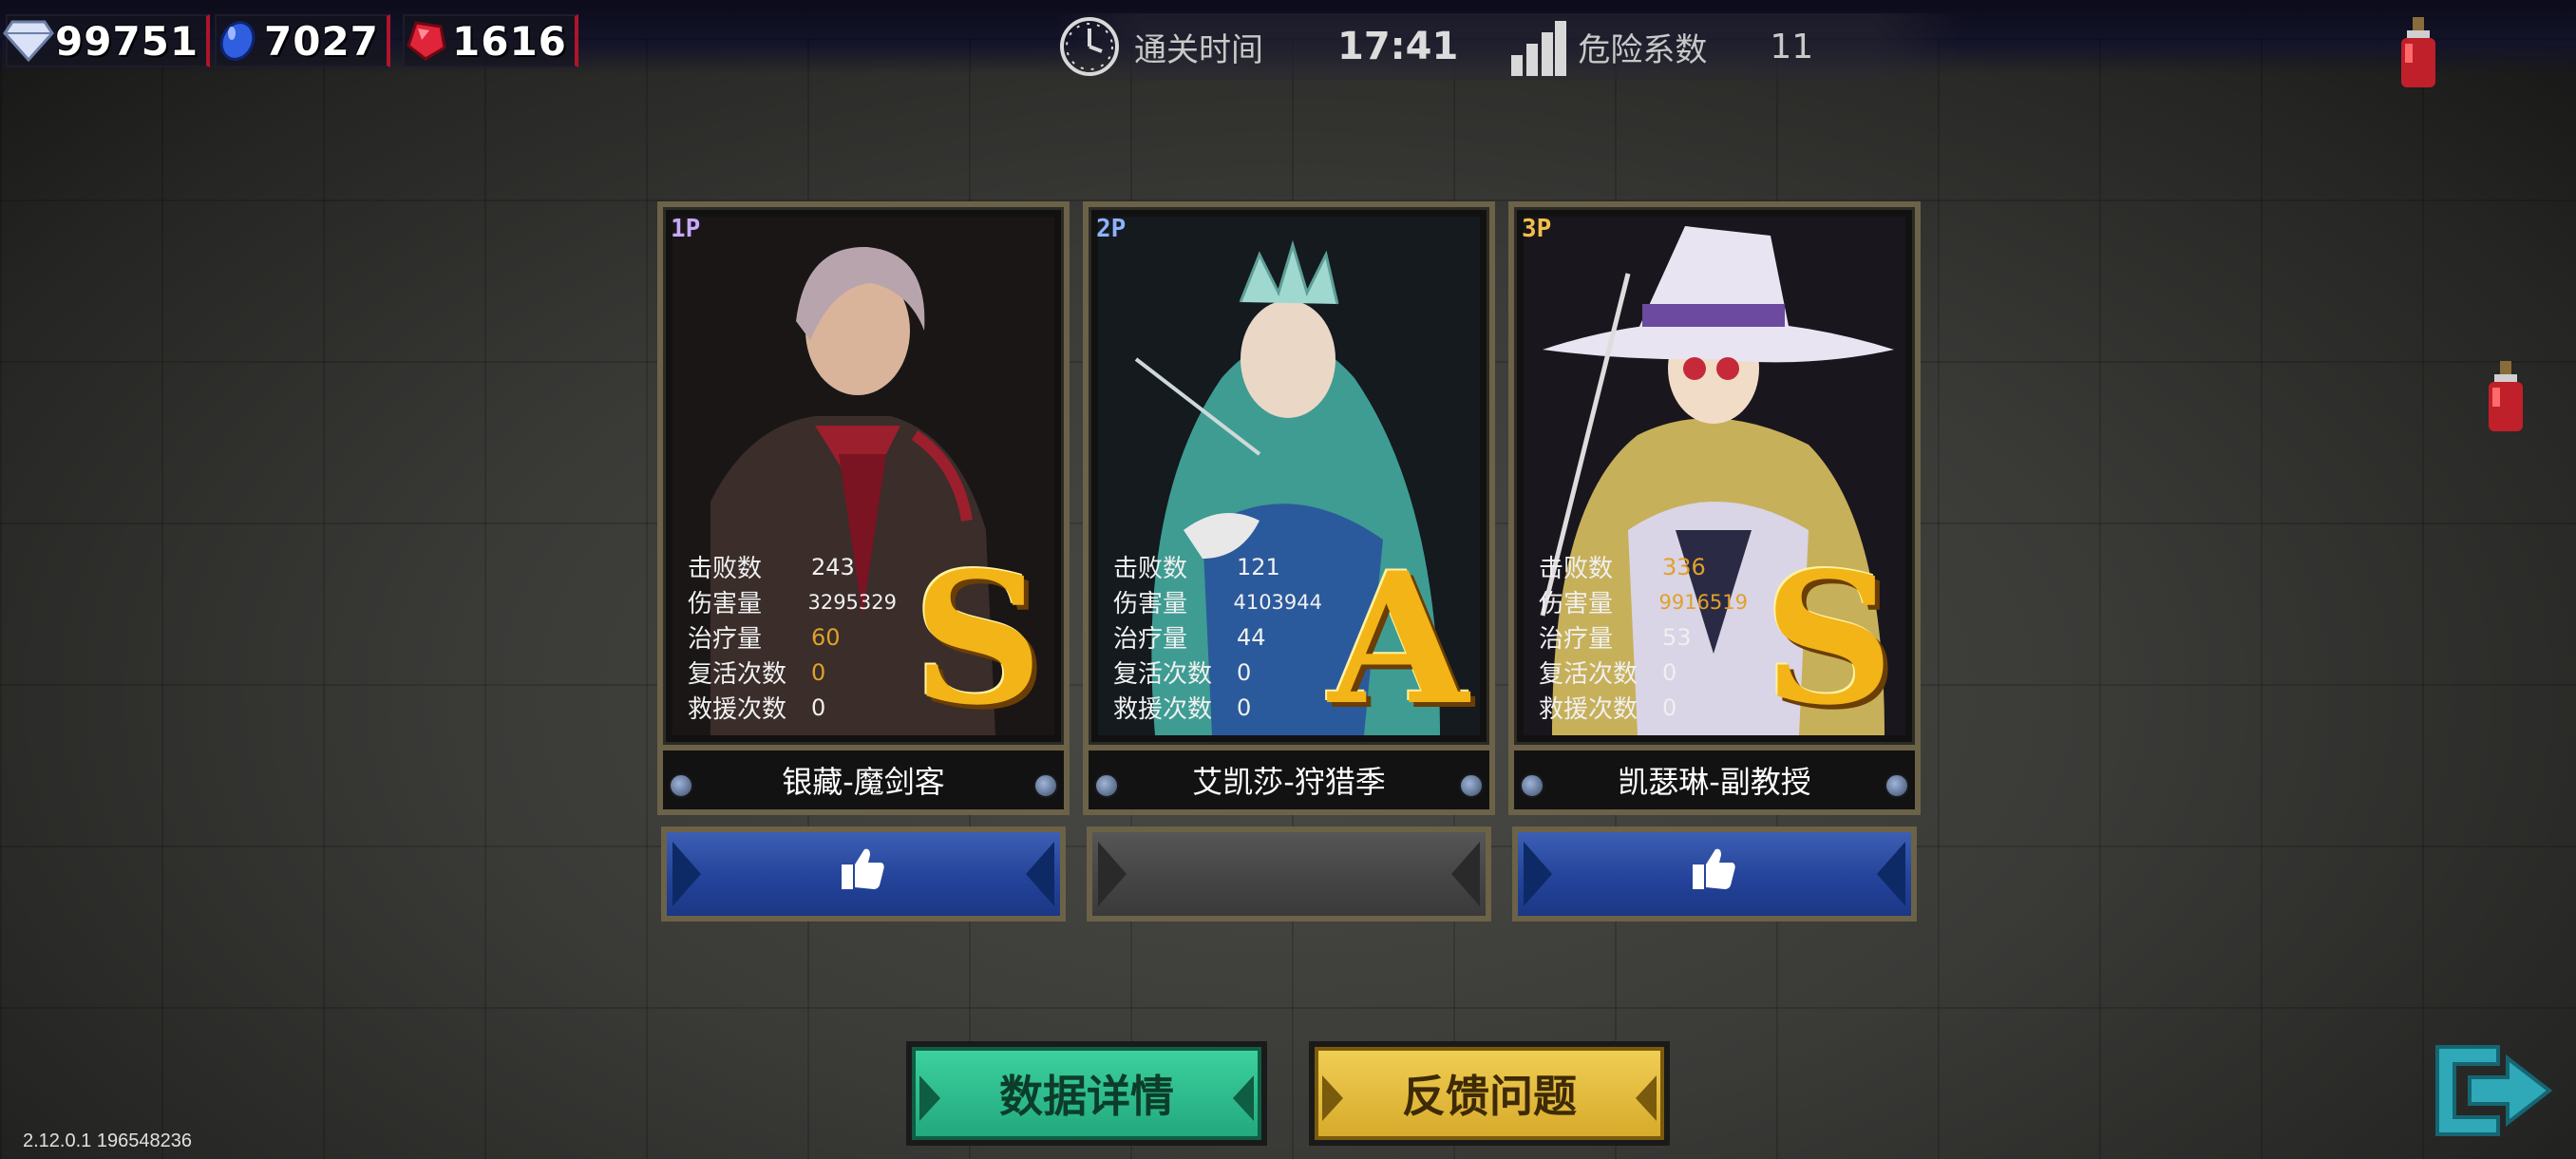 The image size is (2576, 1159). What do you see at coordinates (127, 41) in the screenshot?
I see `diamond-count: 99751` at bounding box center [127, 41].